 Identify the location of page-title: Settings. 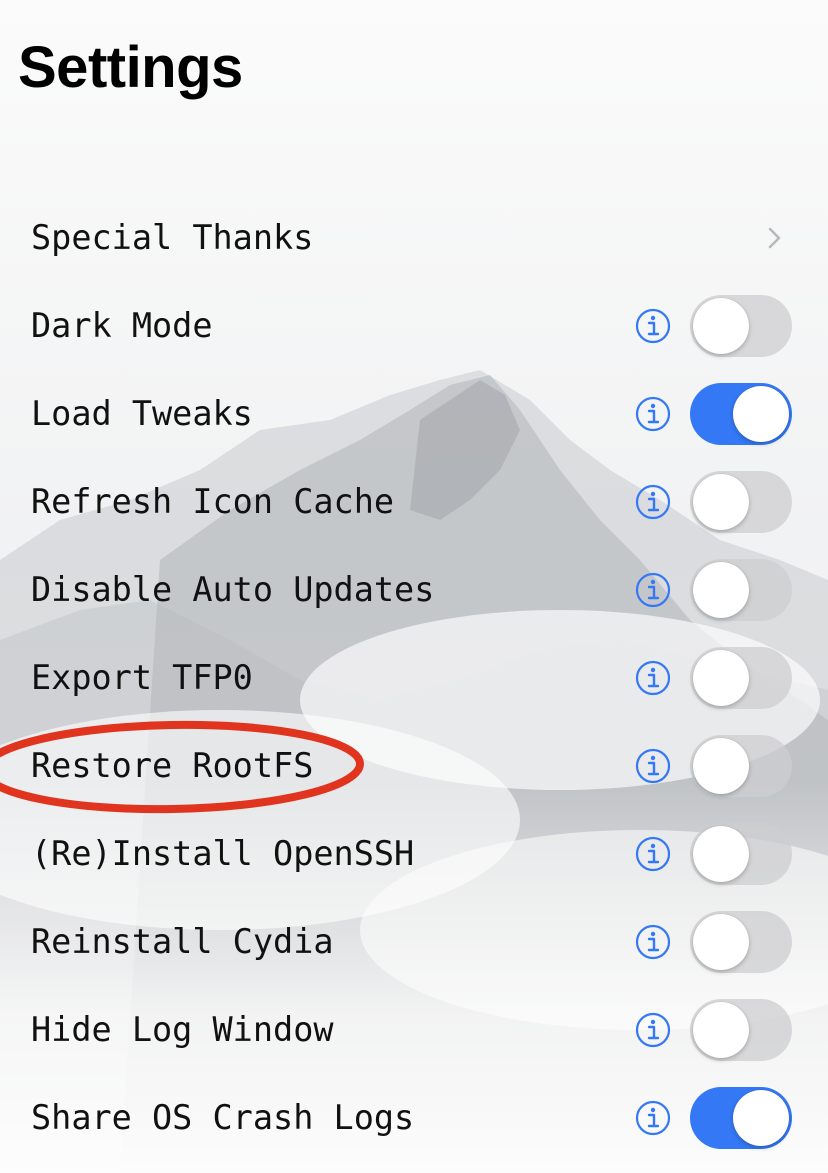
(130, 67).